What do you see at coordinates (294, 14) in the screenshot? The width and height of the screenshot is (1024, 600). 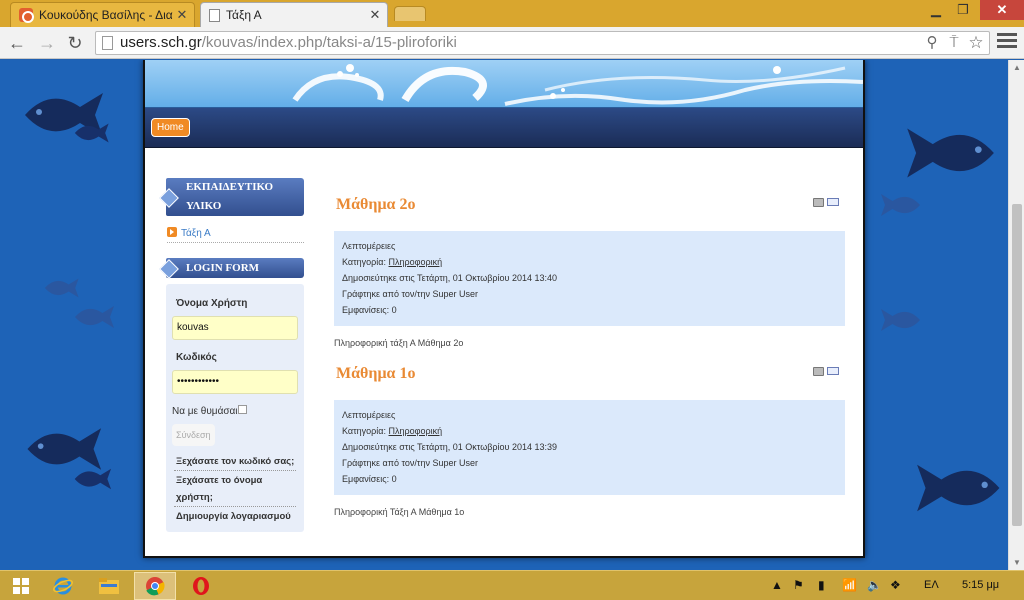 I see `browser-tab-2: Τάξη Α ✕` at bounding box center [294, 14].